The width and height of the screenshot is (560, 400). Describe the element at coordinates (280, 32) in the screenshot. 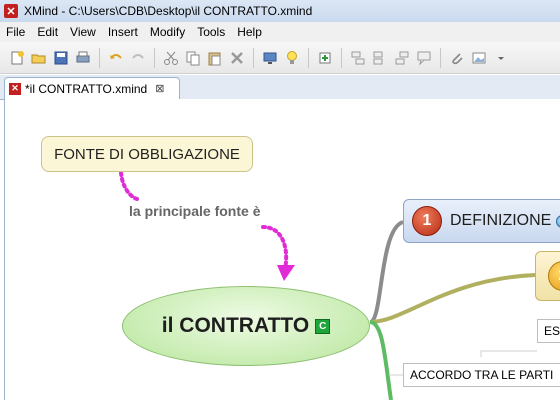

I see `menu-bar: File Edit View Insert Modify Tools Help` at that location.